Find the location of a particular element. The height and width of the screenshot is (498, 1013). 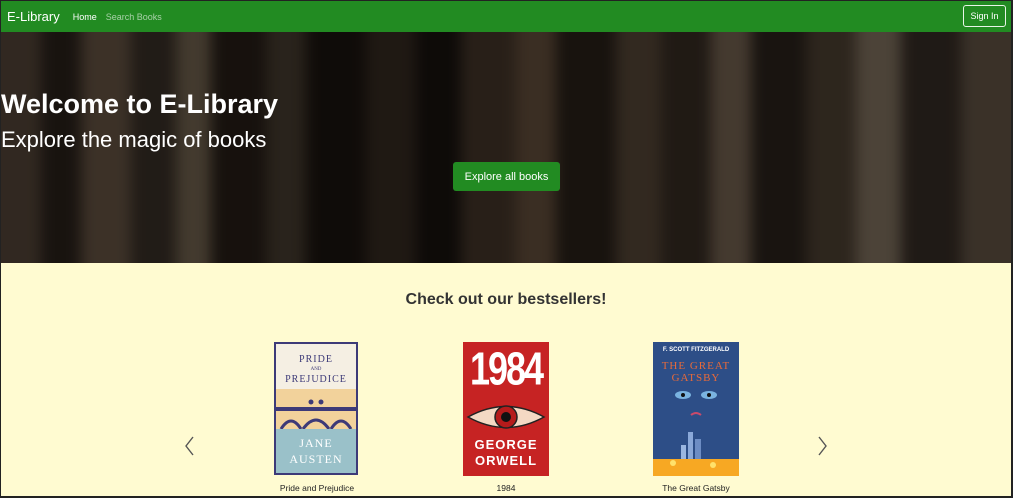

chevron-right-icon is located at coordinates (822, 446).